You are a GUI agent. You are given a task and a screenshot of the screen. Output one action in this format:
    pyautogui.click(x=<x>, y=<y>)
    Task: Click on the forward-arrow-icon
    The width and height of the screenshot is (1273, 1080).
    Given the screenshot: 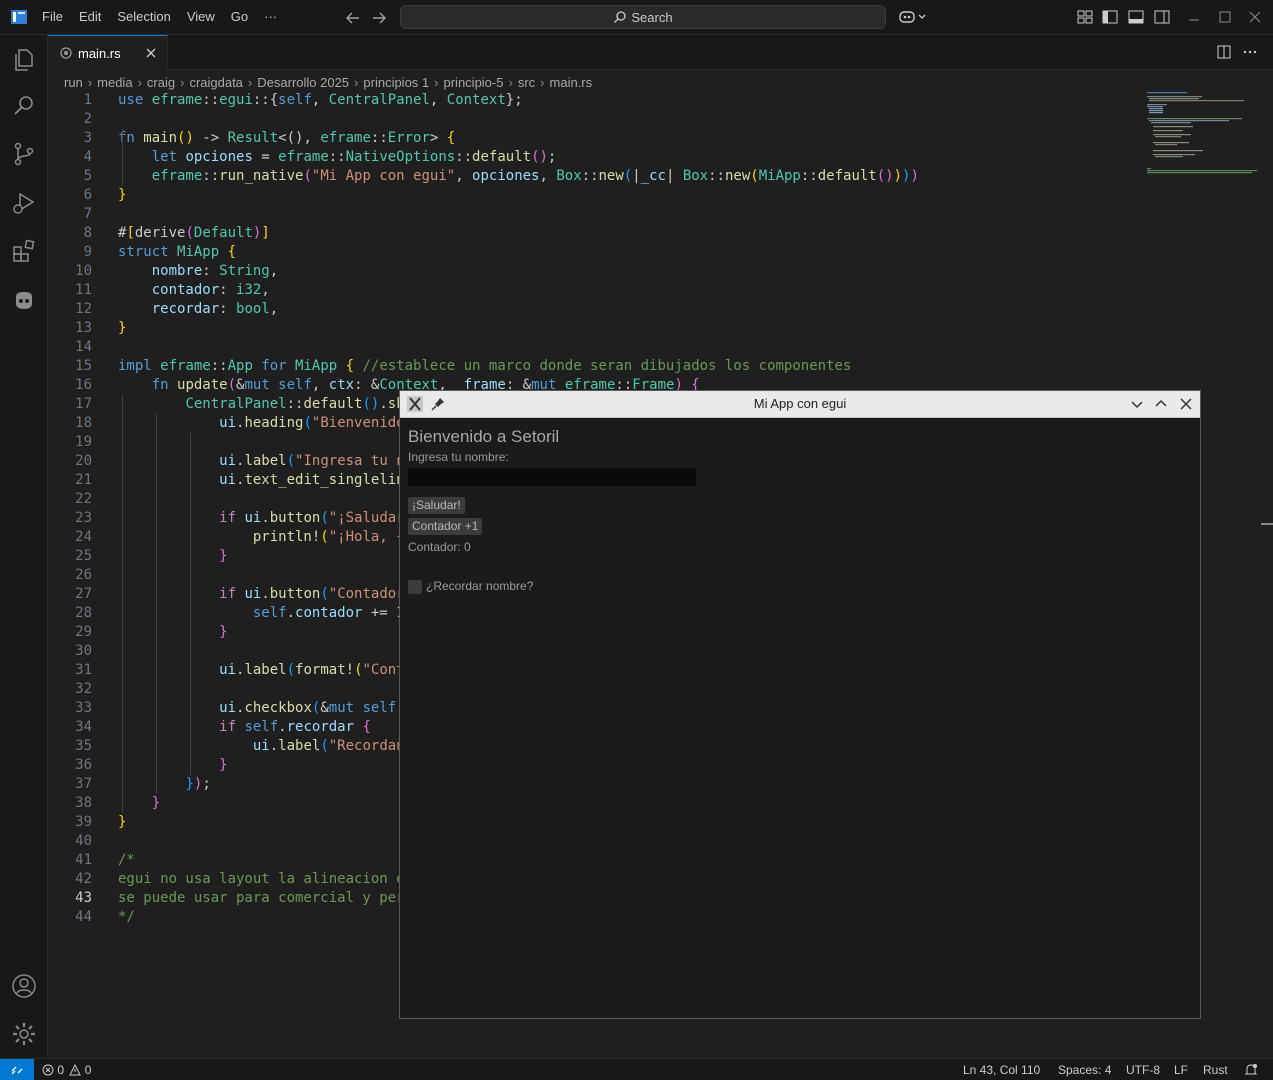 What is the action you would take?
    pyautogui.click(x=379, y=18)
    